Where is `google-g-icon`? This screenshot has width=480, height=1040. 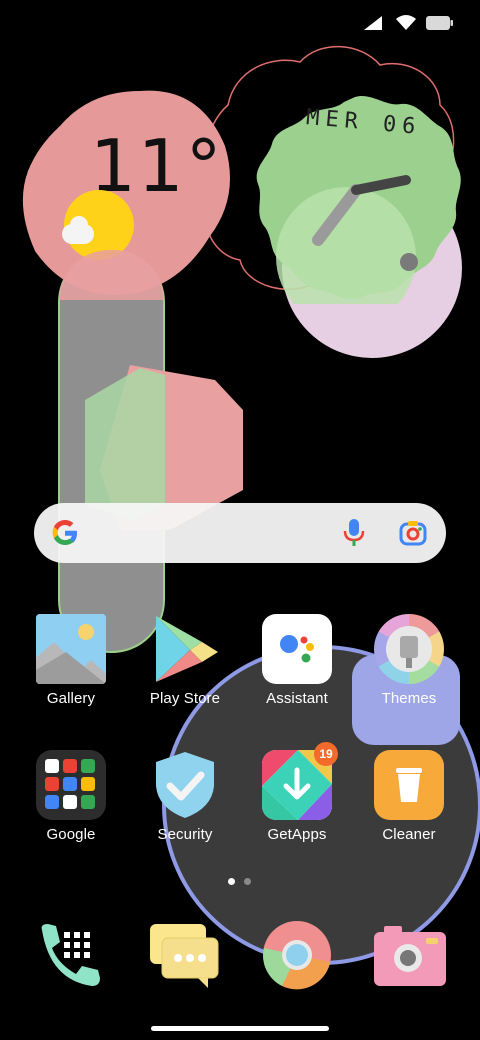 google-g-icon is located at coordinates (64, 532).